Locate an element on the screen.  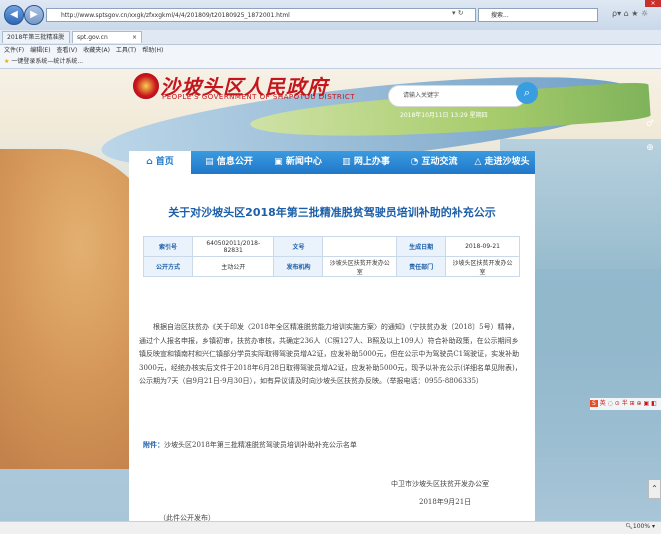
menu-help: 帮助(H) is located at coordinates (152, 50).